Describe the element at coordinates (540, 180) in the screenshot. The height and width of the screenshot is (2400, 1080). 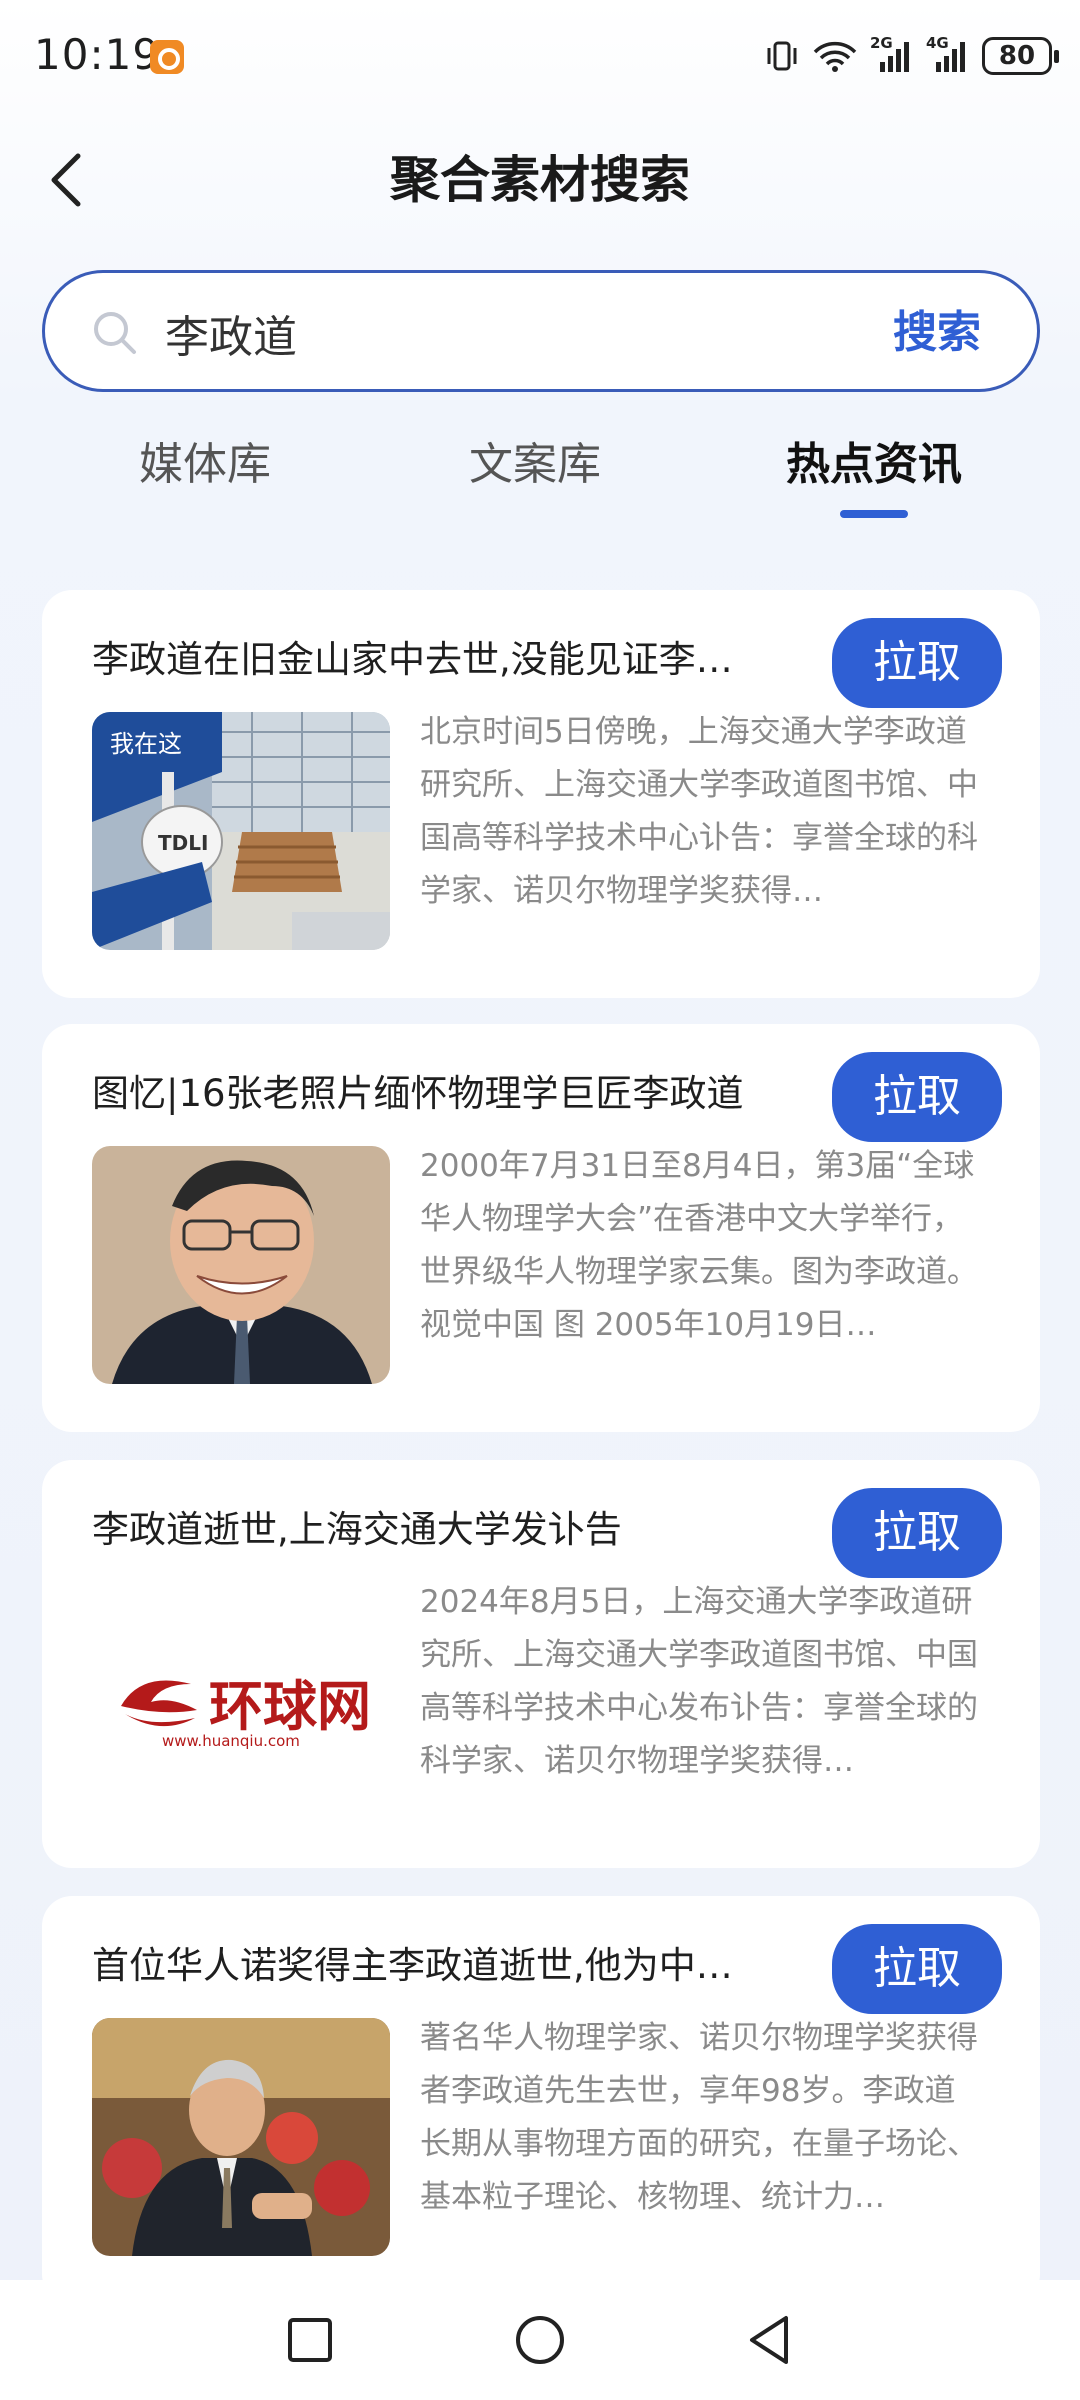
I see `page-title: 聚合素材搜索` at that location.